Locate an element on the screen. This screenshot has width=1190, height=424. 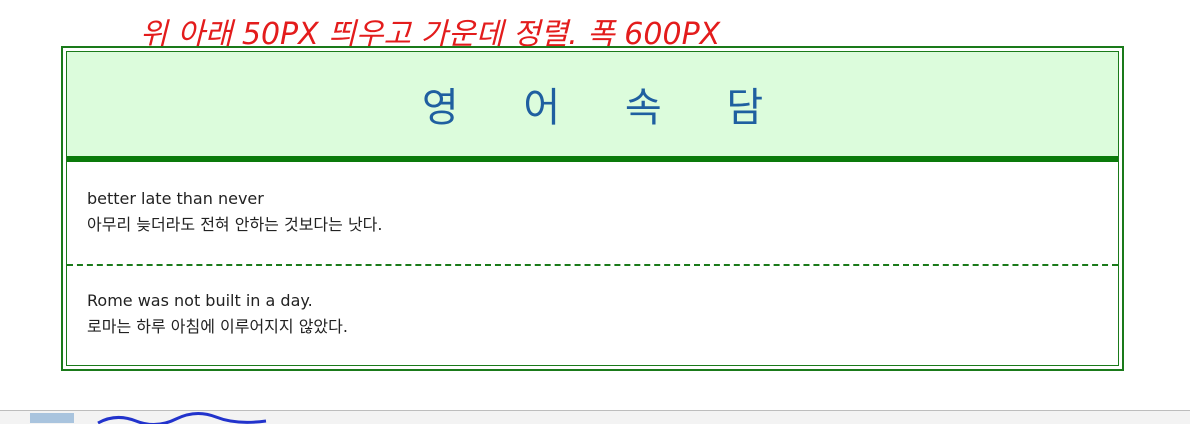
strip-scribble is located at coordinates (182, 418).